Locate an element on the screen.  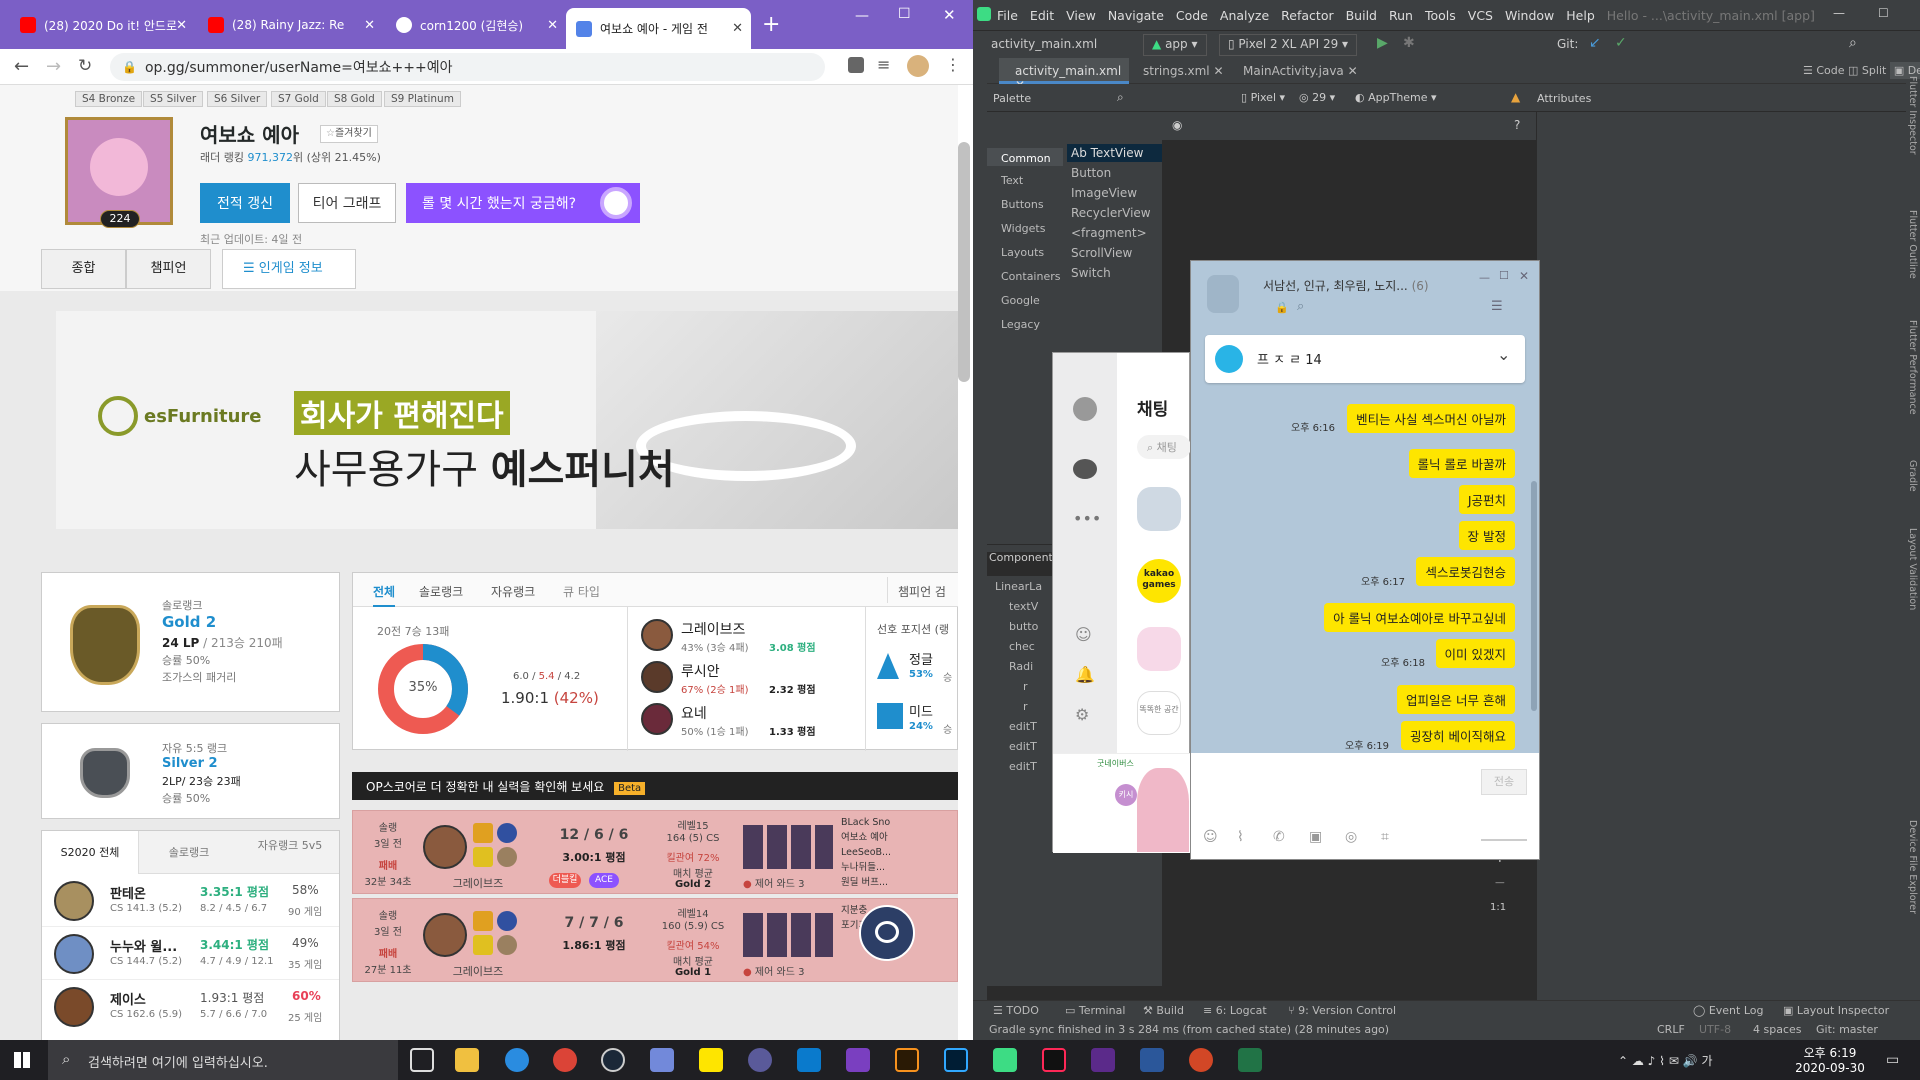
menu-window: Window is located at coordinates (1529, 15).